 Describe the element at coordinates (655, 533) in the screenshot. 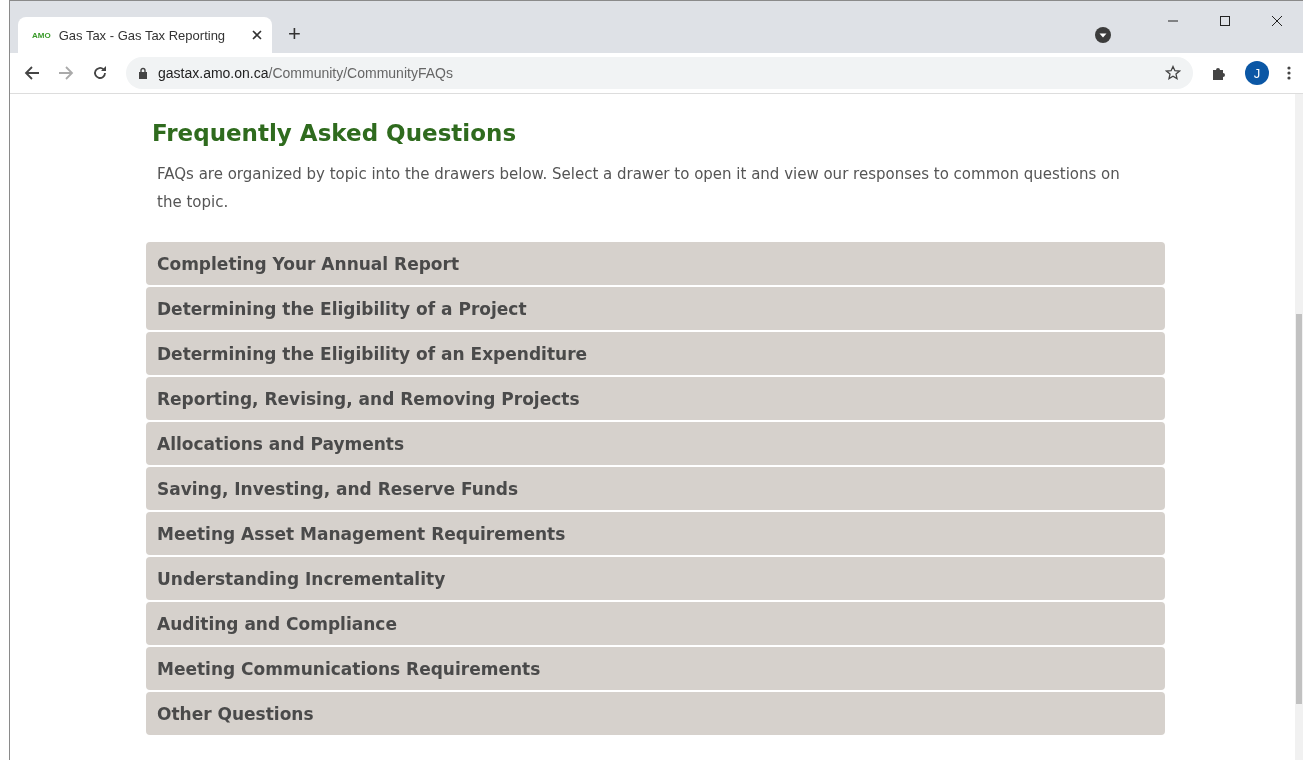

I see `drawer-header: Meeting Asset Management Requirements` at that location.